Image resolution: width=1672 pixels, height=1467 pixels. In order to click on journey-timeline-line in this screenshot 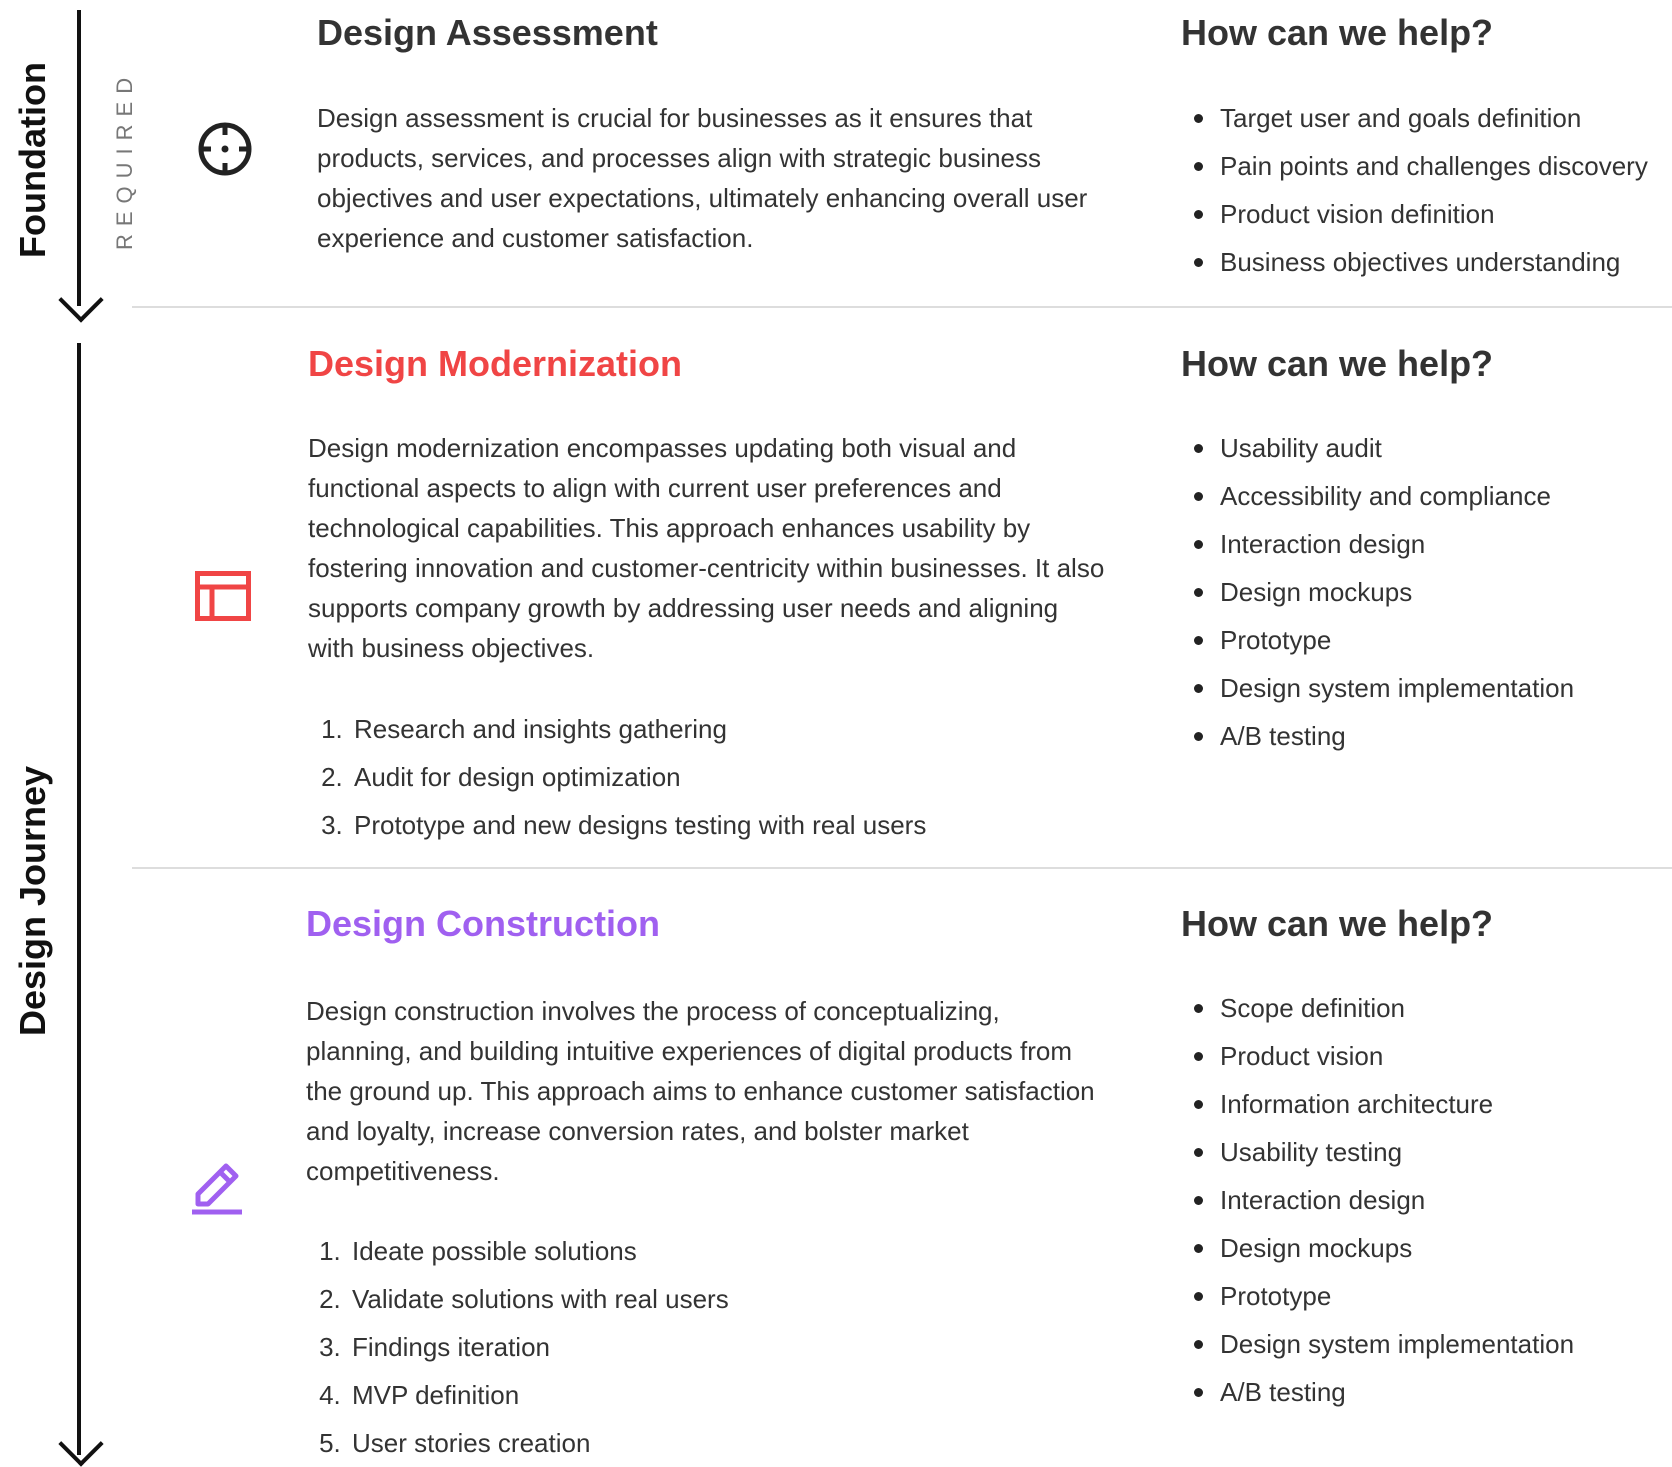, I will do `click(79, 899)`.